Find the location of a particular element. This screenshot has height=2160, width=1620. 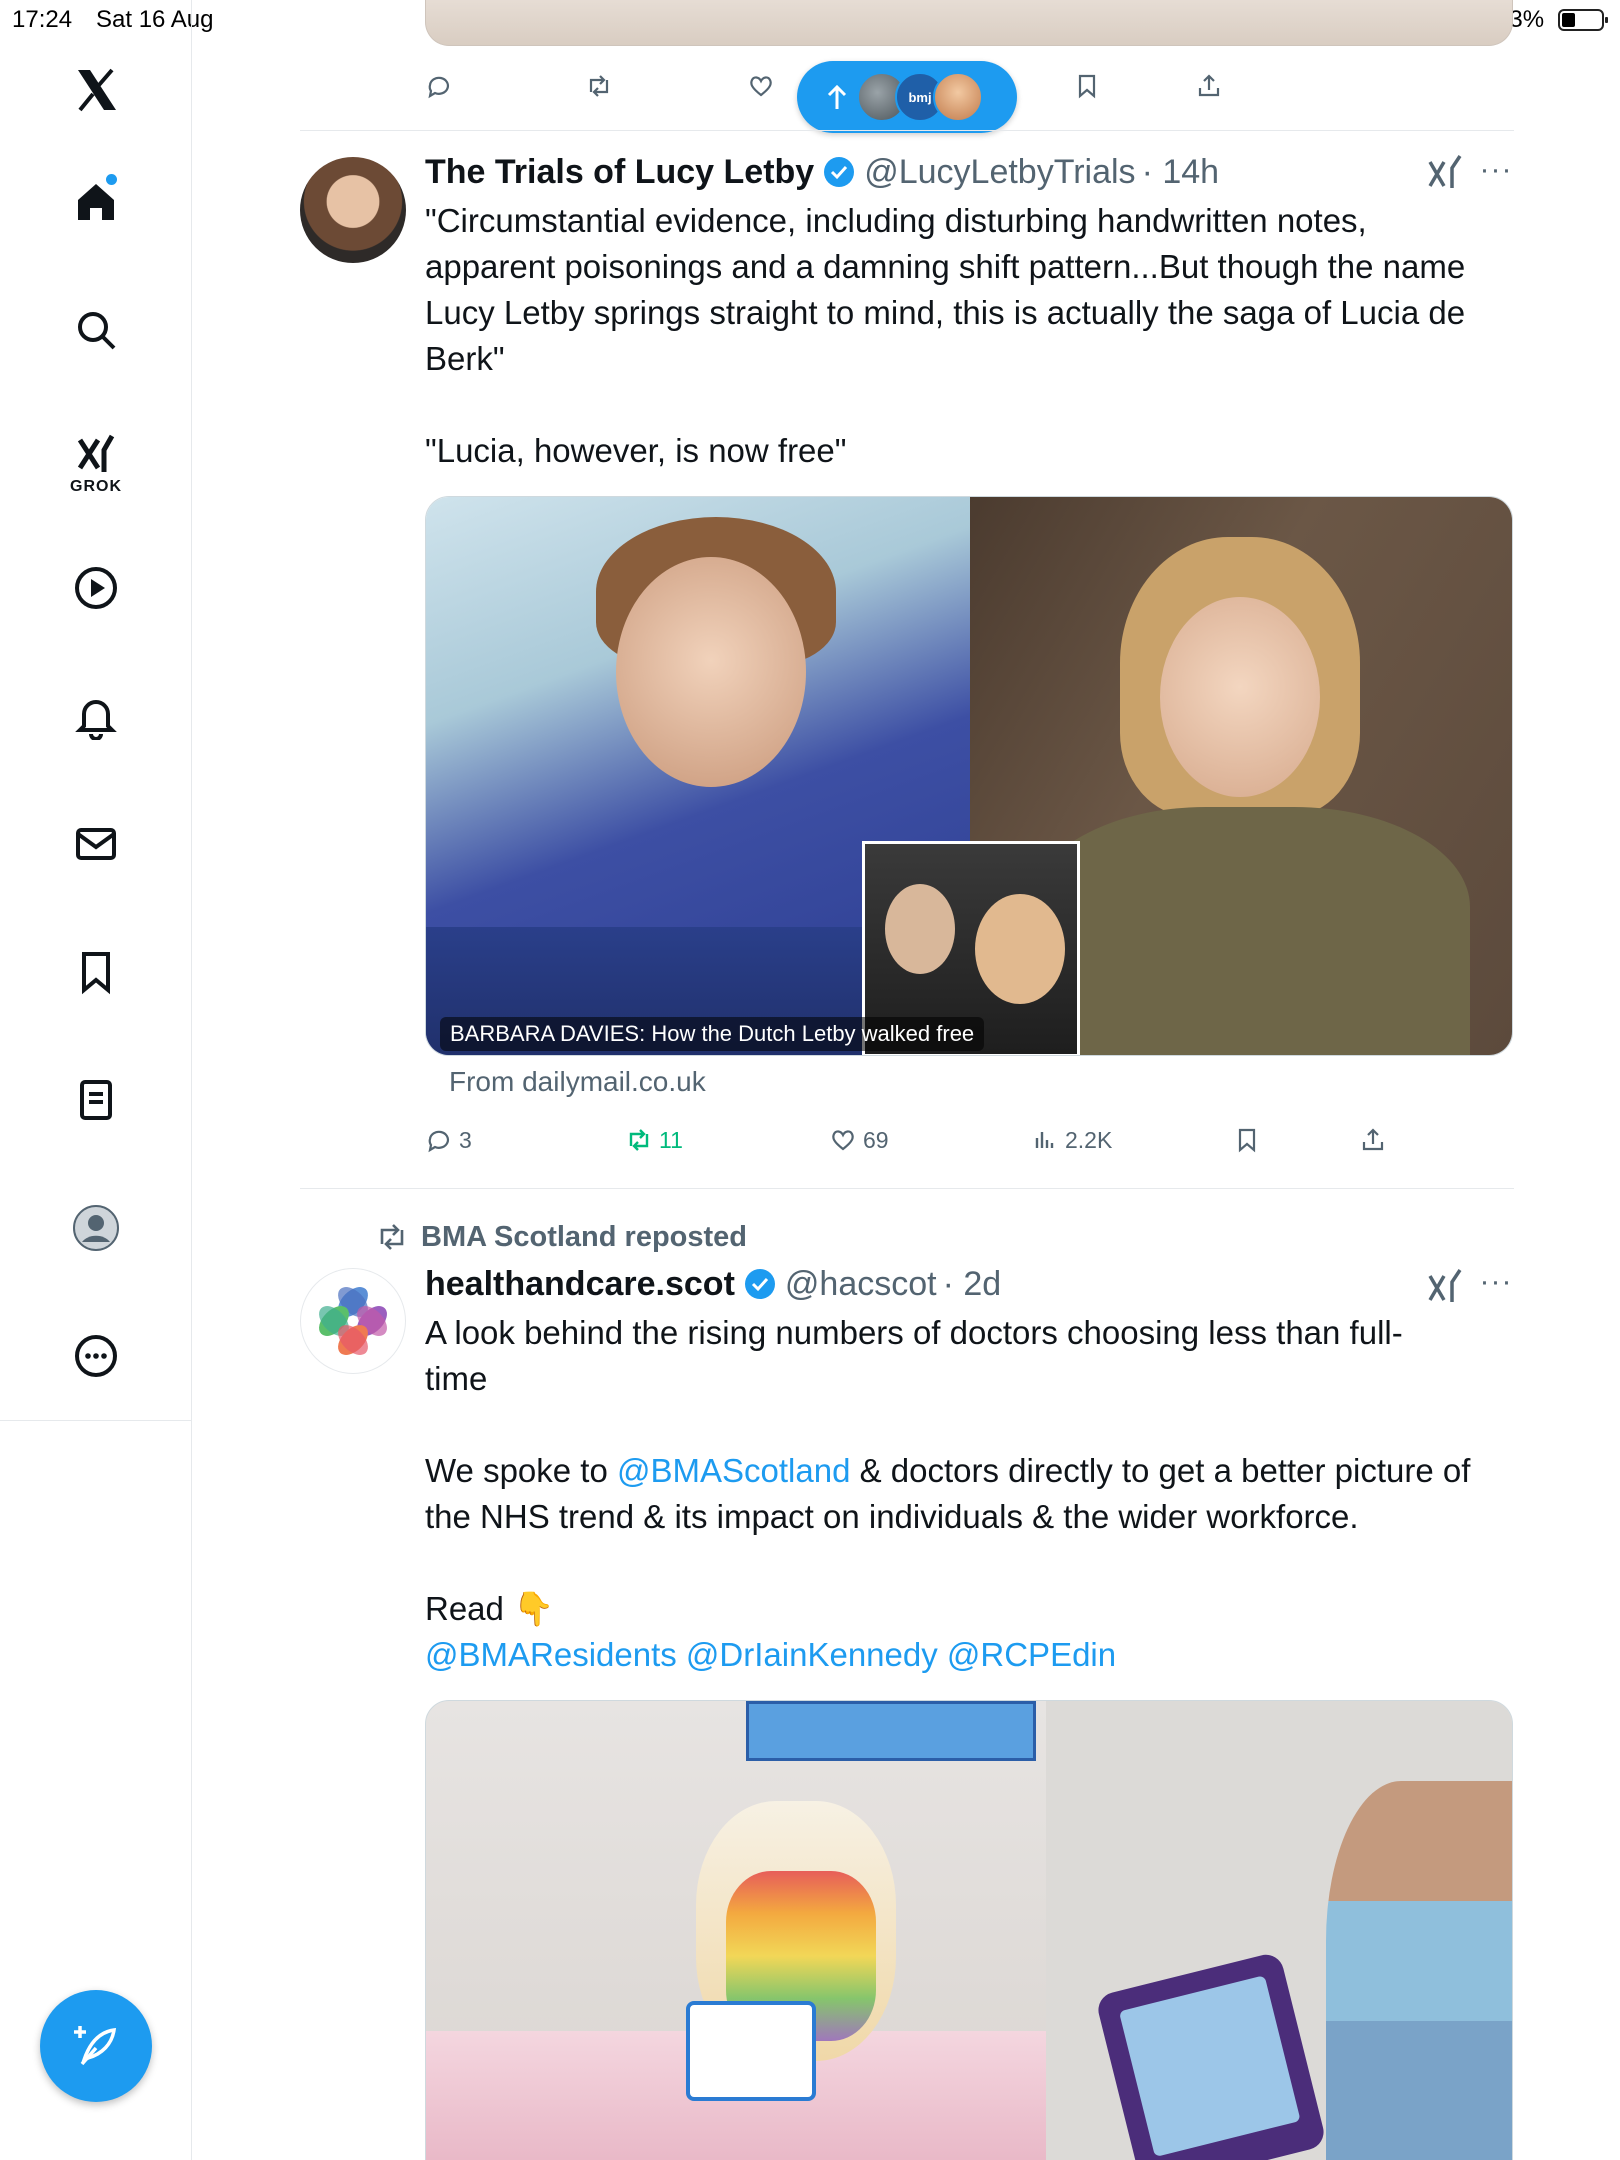

new-post-avatar is located at coordinates (958, 97).